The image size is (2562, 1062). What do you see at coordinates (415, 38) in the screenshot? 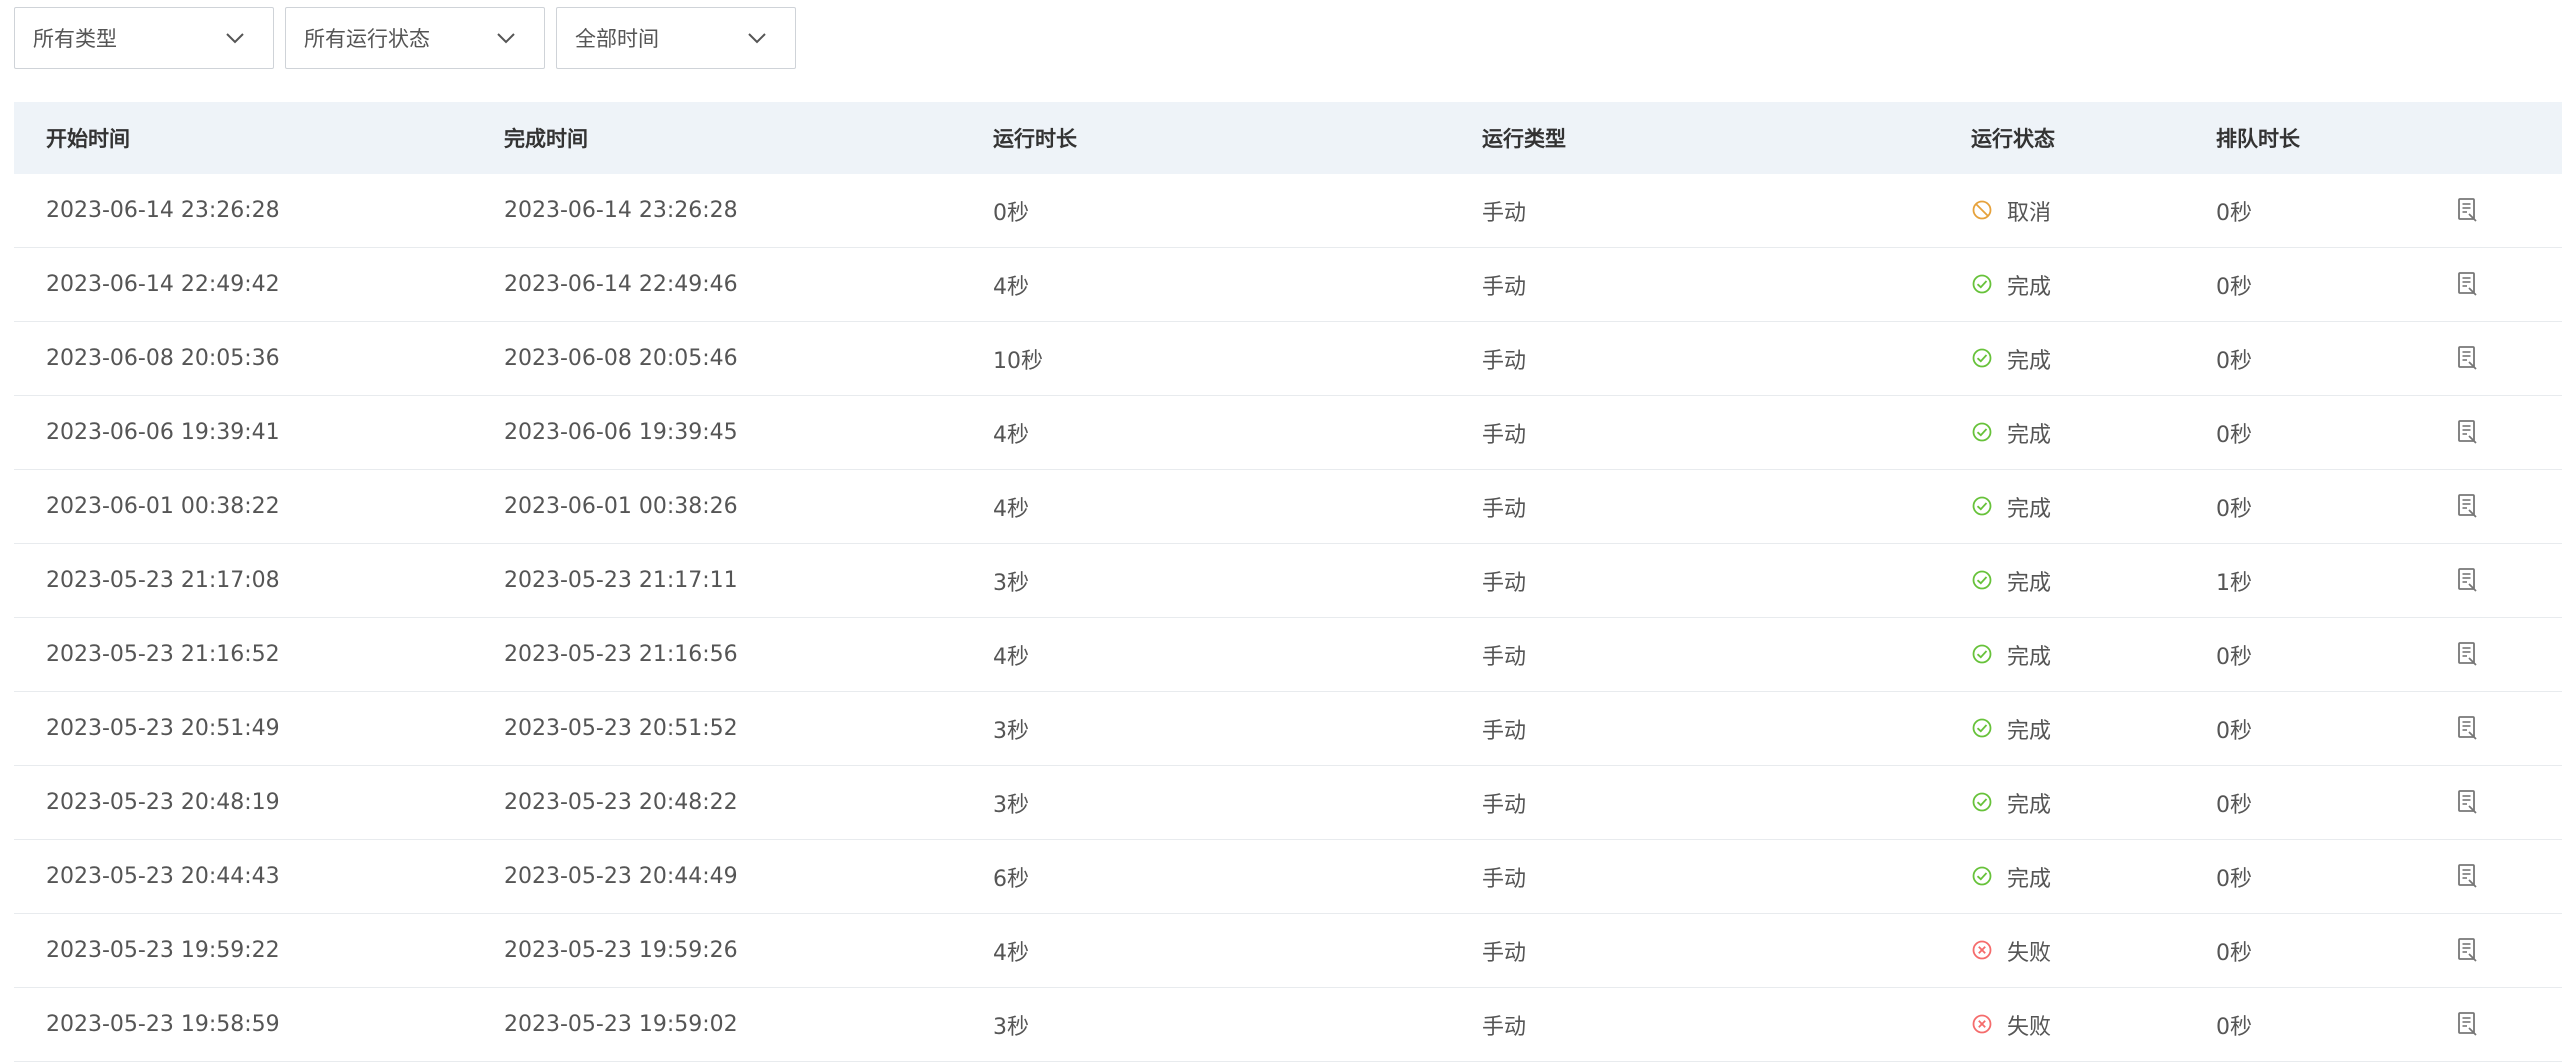
I see `status-filter-dropdown: 所有运行状态` at bounding box center [415, 38].